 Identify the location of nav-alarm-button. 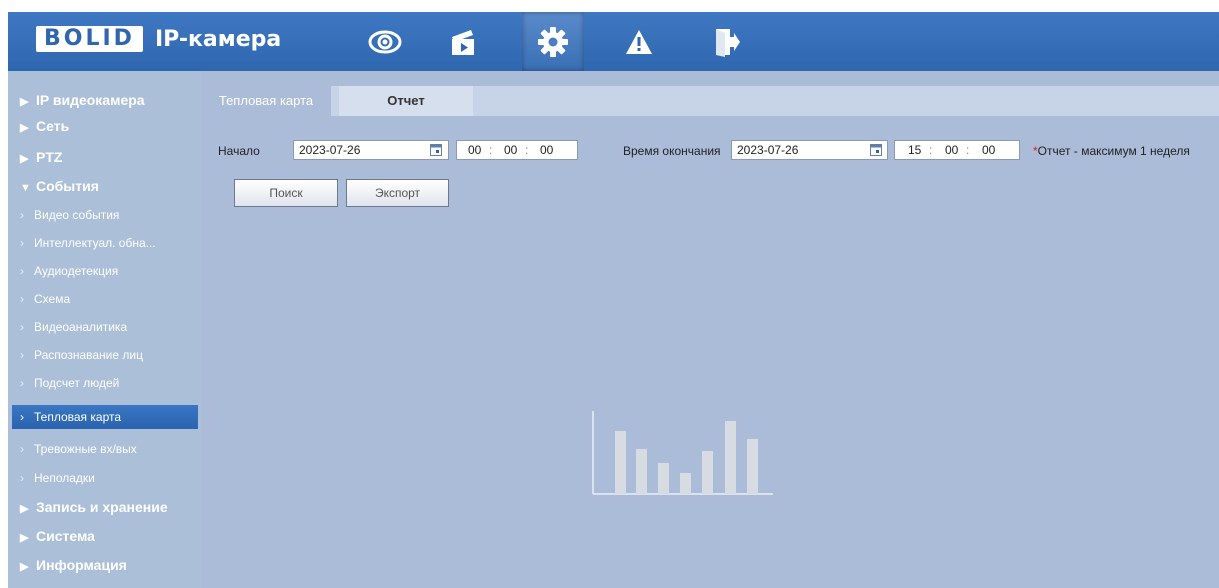
(639, 41).